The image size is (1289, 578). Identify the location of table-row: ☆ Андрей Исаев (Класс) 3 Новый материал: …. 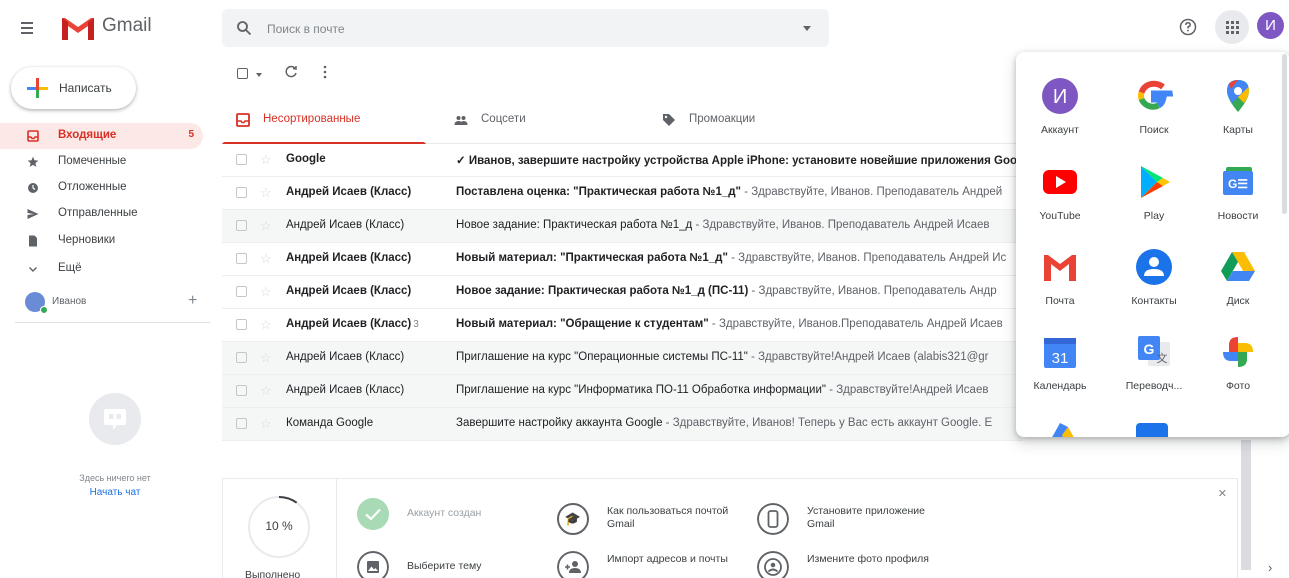
(622, 325).